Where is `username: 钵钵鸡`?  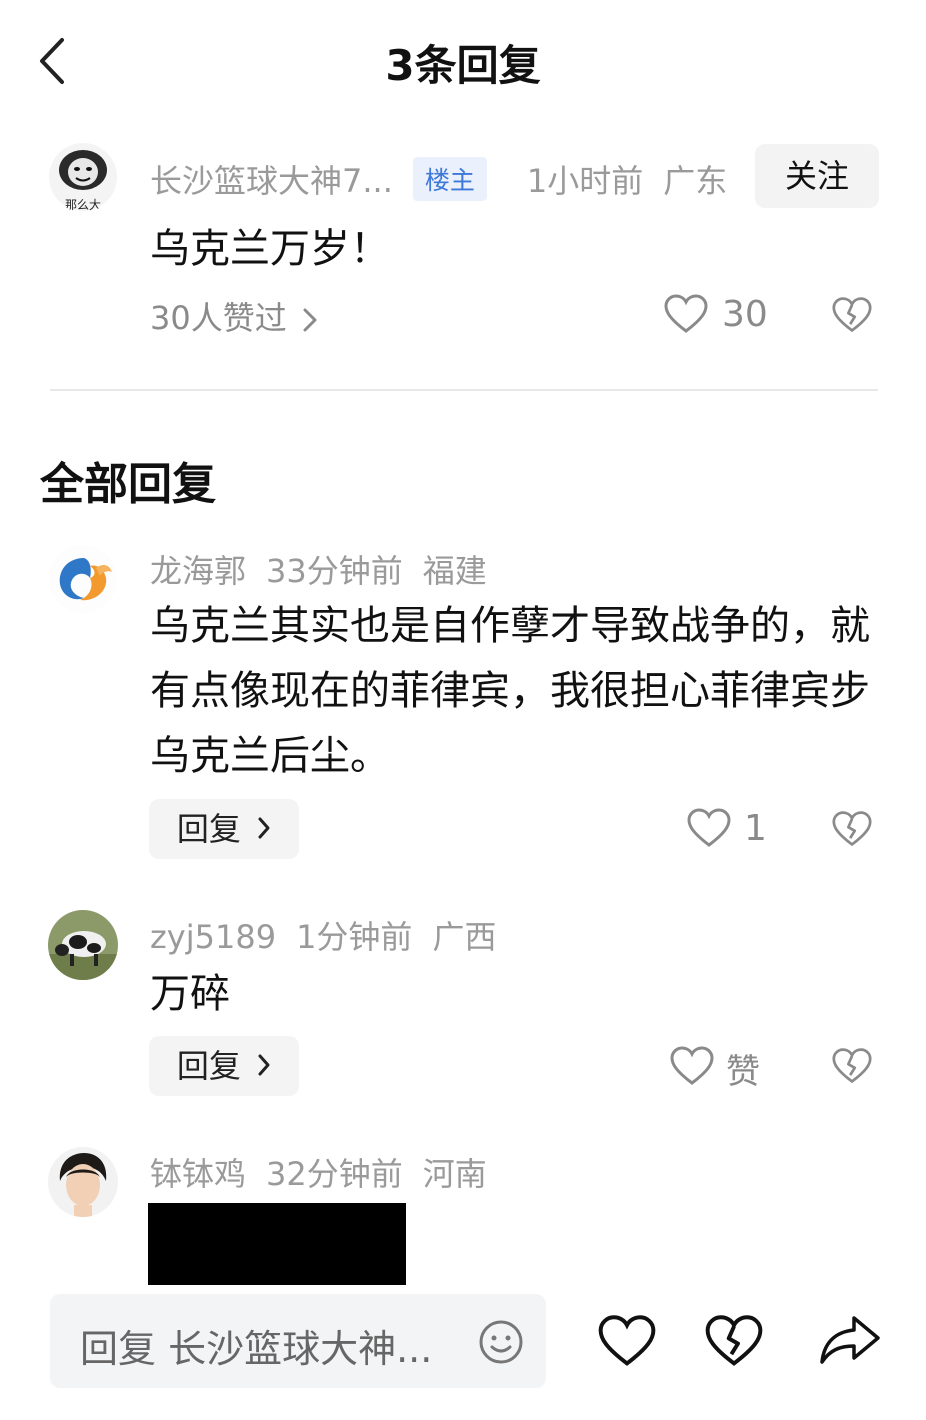 username: 钵钵鸡 is located at coordinates (198, 1174).